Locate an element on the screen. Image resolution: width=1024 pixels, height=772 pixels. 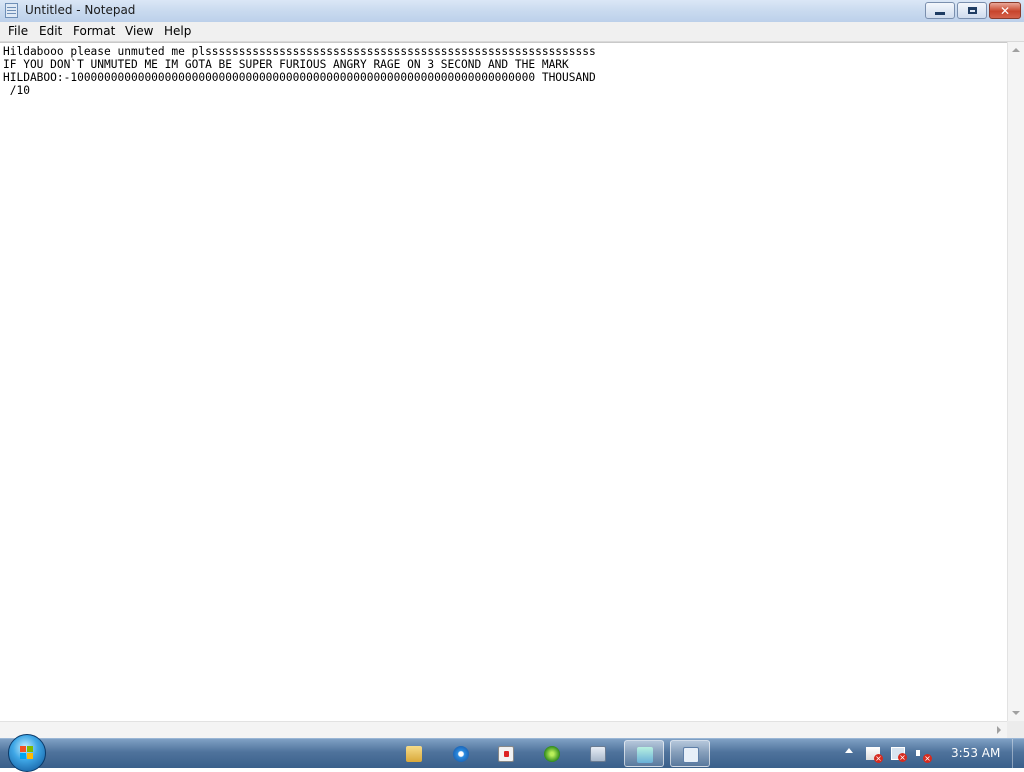
windows-logo-icon is located at coordinates (27, 753).